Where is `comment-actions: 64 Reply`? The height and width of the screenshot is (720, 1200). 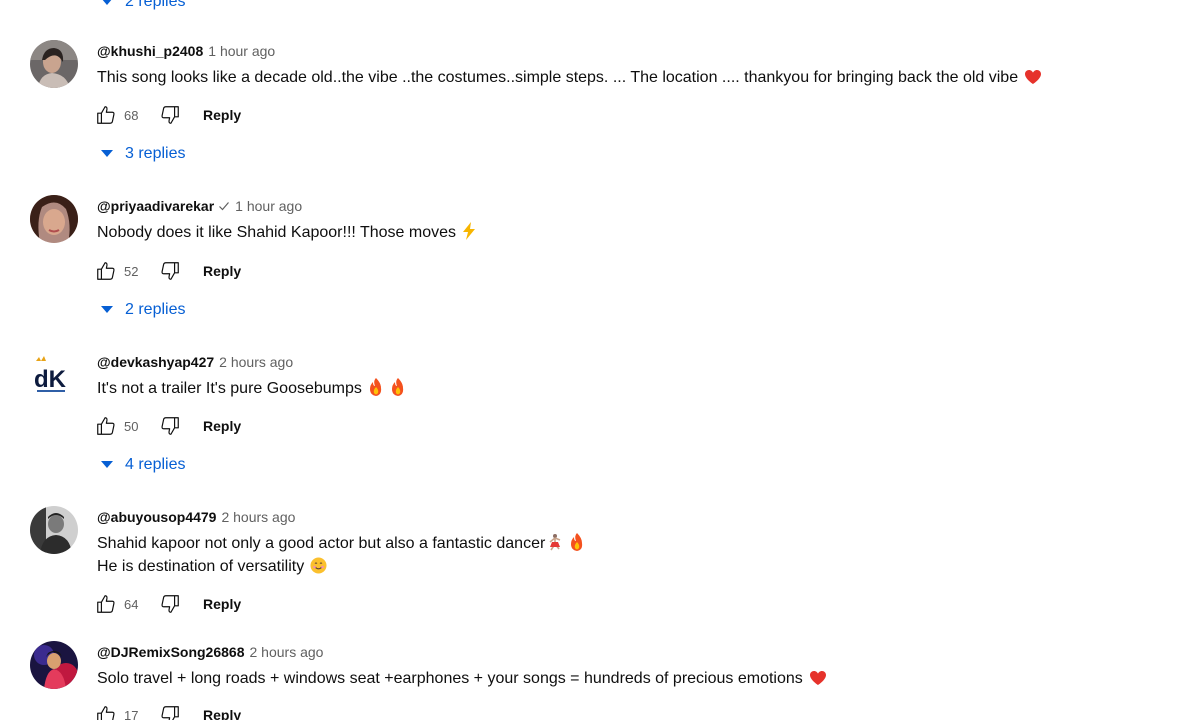
comment-actions: 64 Reply is located at coordinates (167, 604).